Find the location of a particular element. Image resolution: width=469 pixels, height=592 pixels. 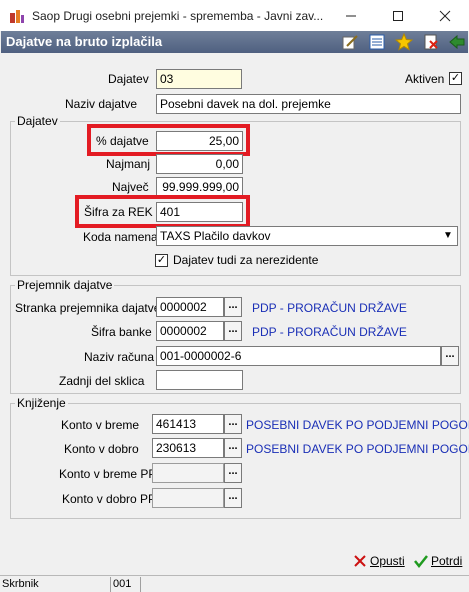

close-button is located at coordinates (445, 15).